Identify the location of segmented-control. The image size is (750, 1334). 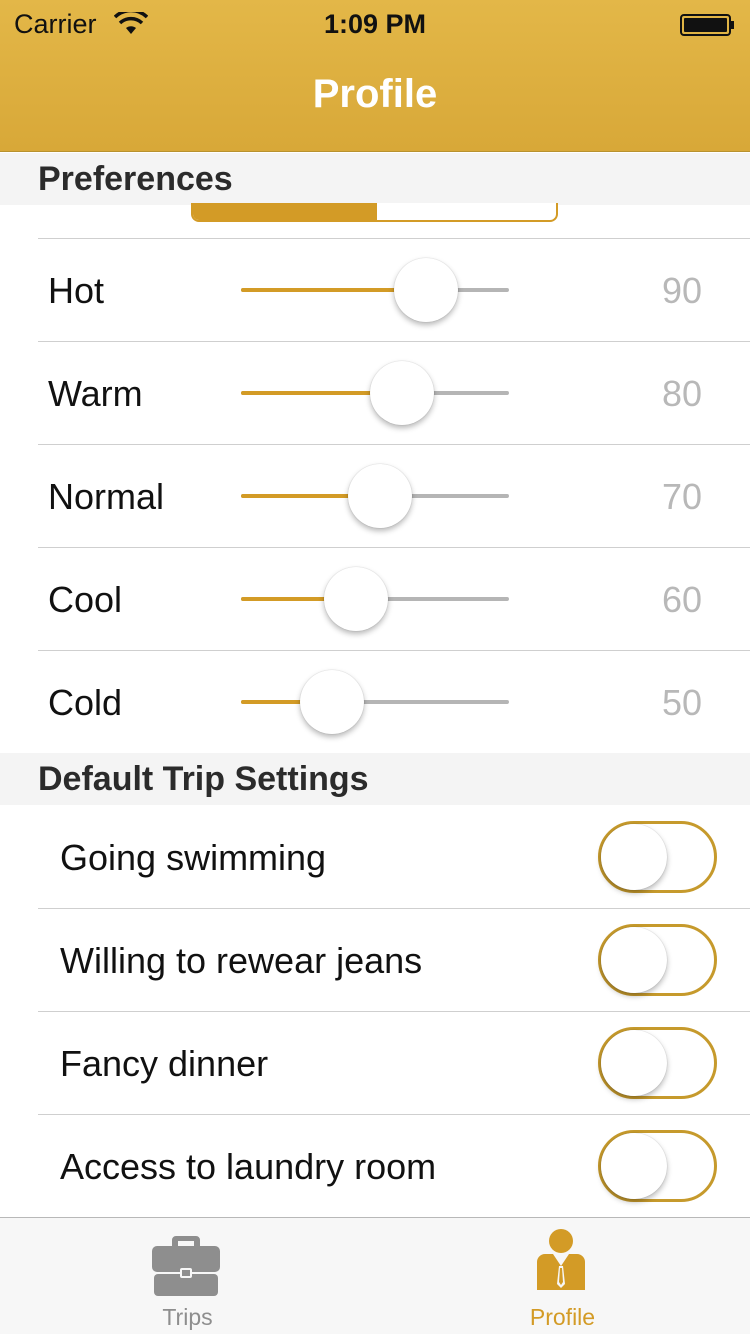
(374, 212).